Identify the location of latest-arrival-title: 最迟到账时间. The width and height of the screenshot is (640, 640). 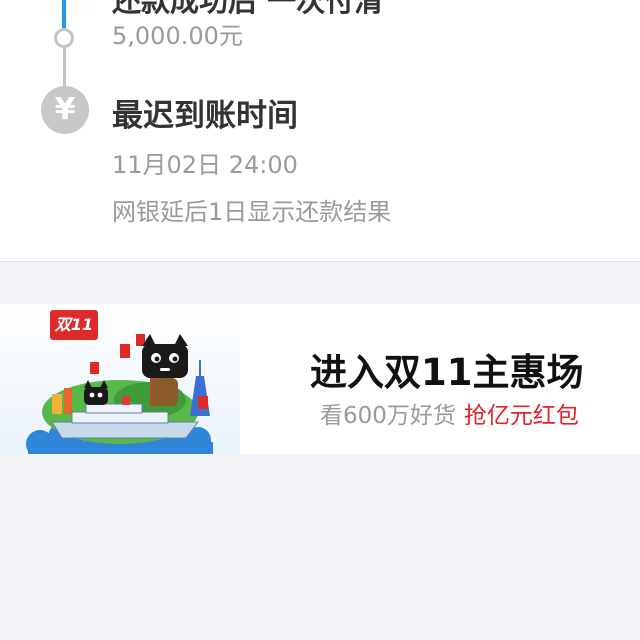
(205, 116).